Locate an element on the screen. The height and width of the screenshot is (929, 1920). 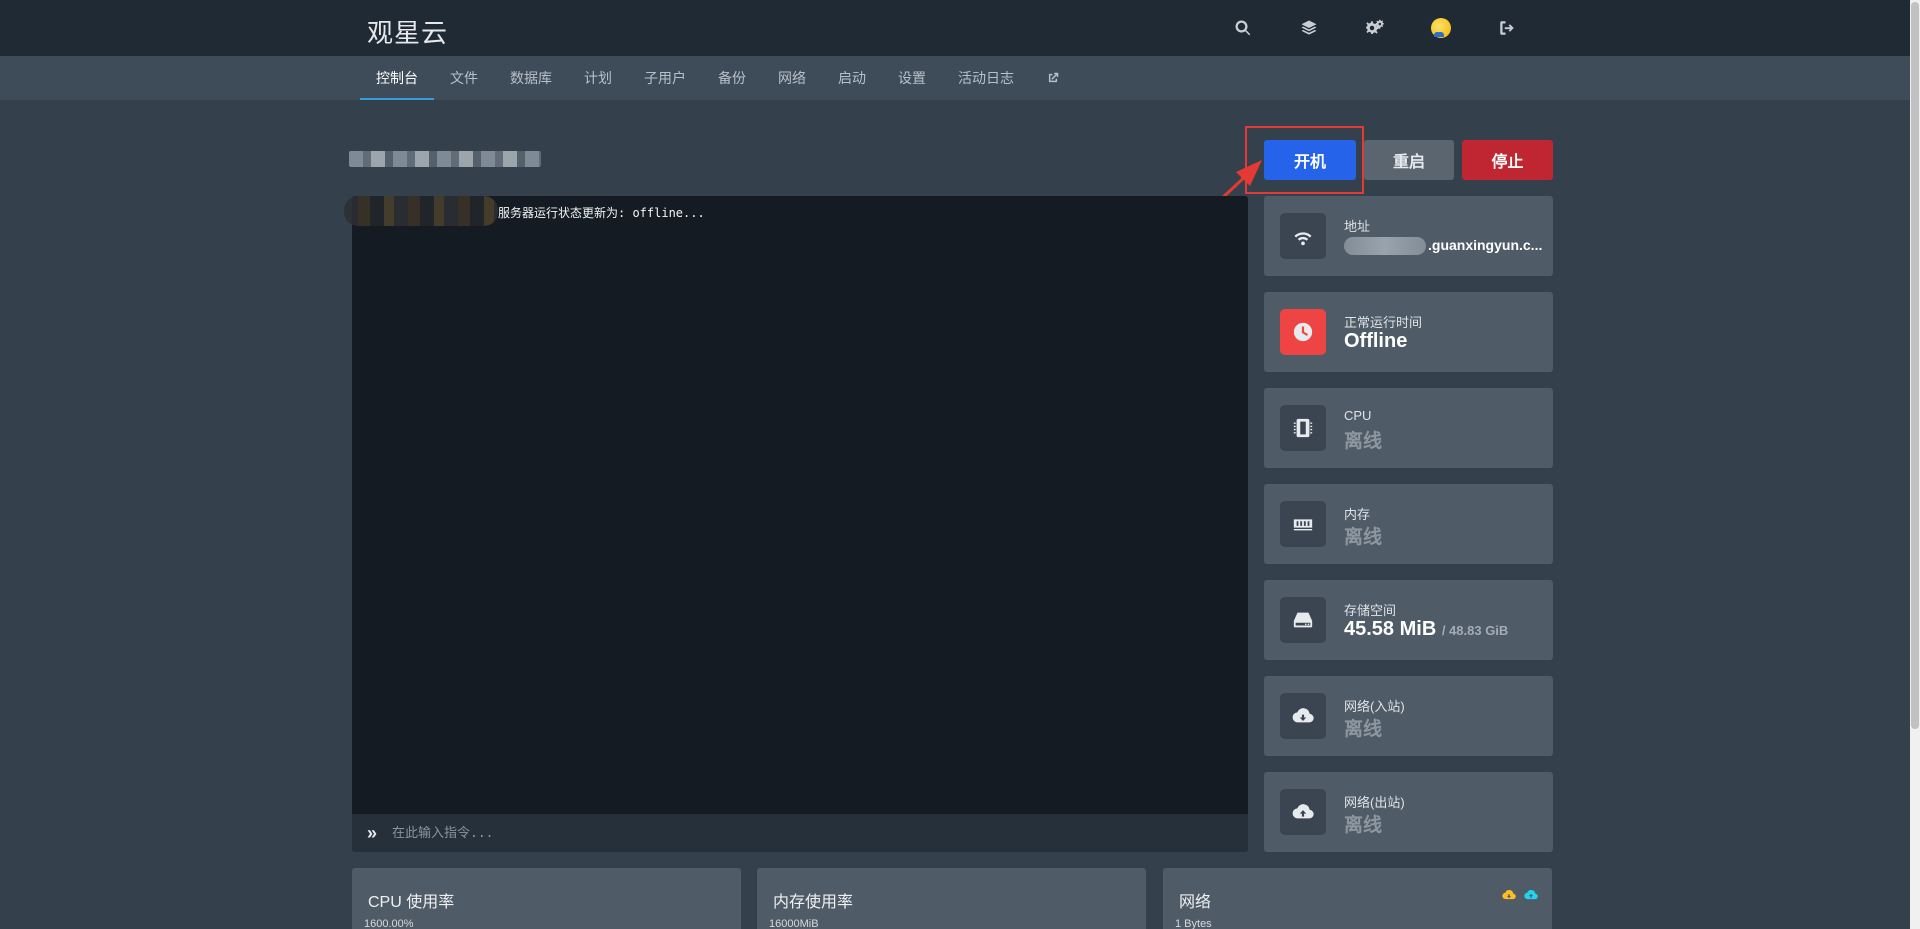
tab-network: 网络 is located at coordinates (792, 78).